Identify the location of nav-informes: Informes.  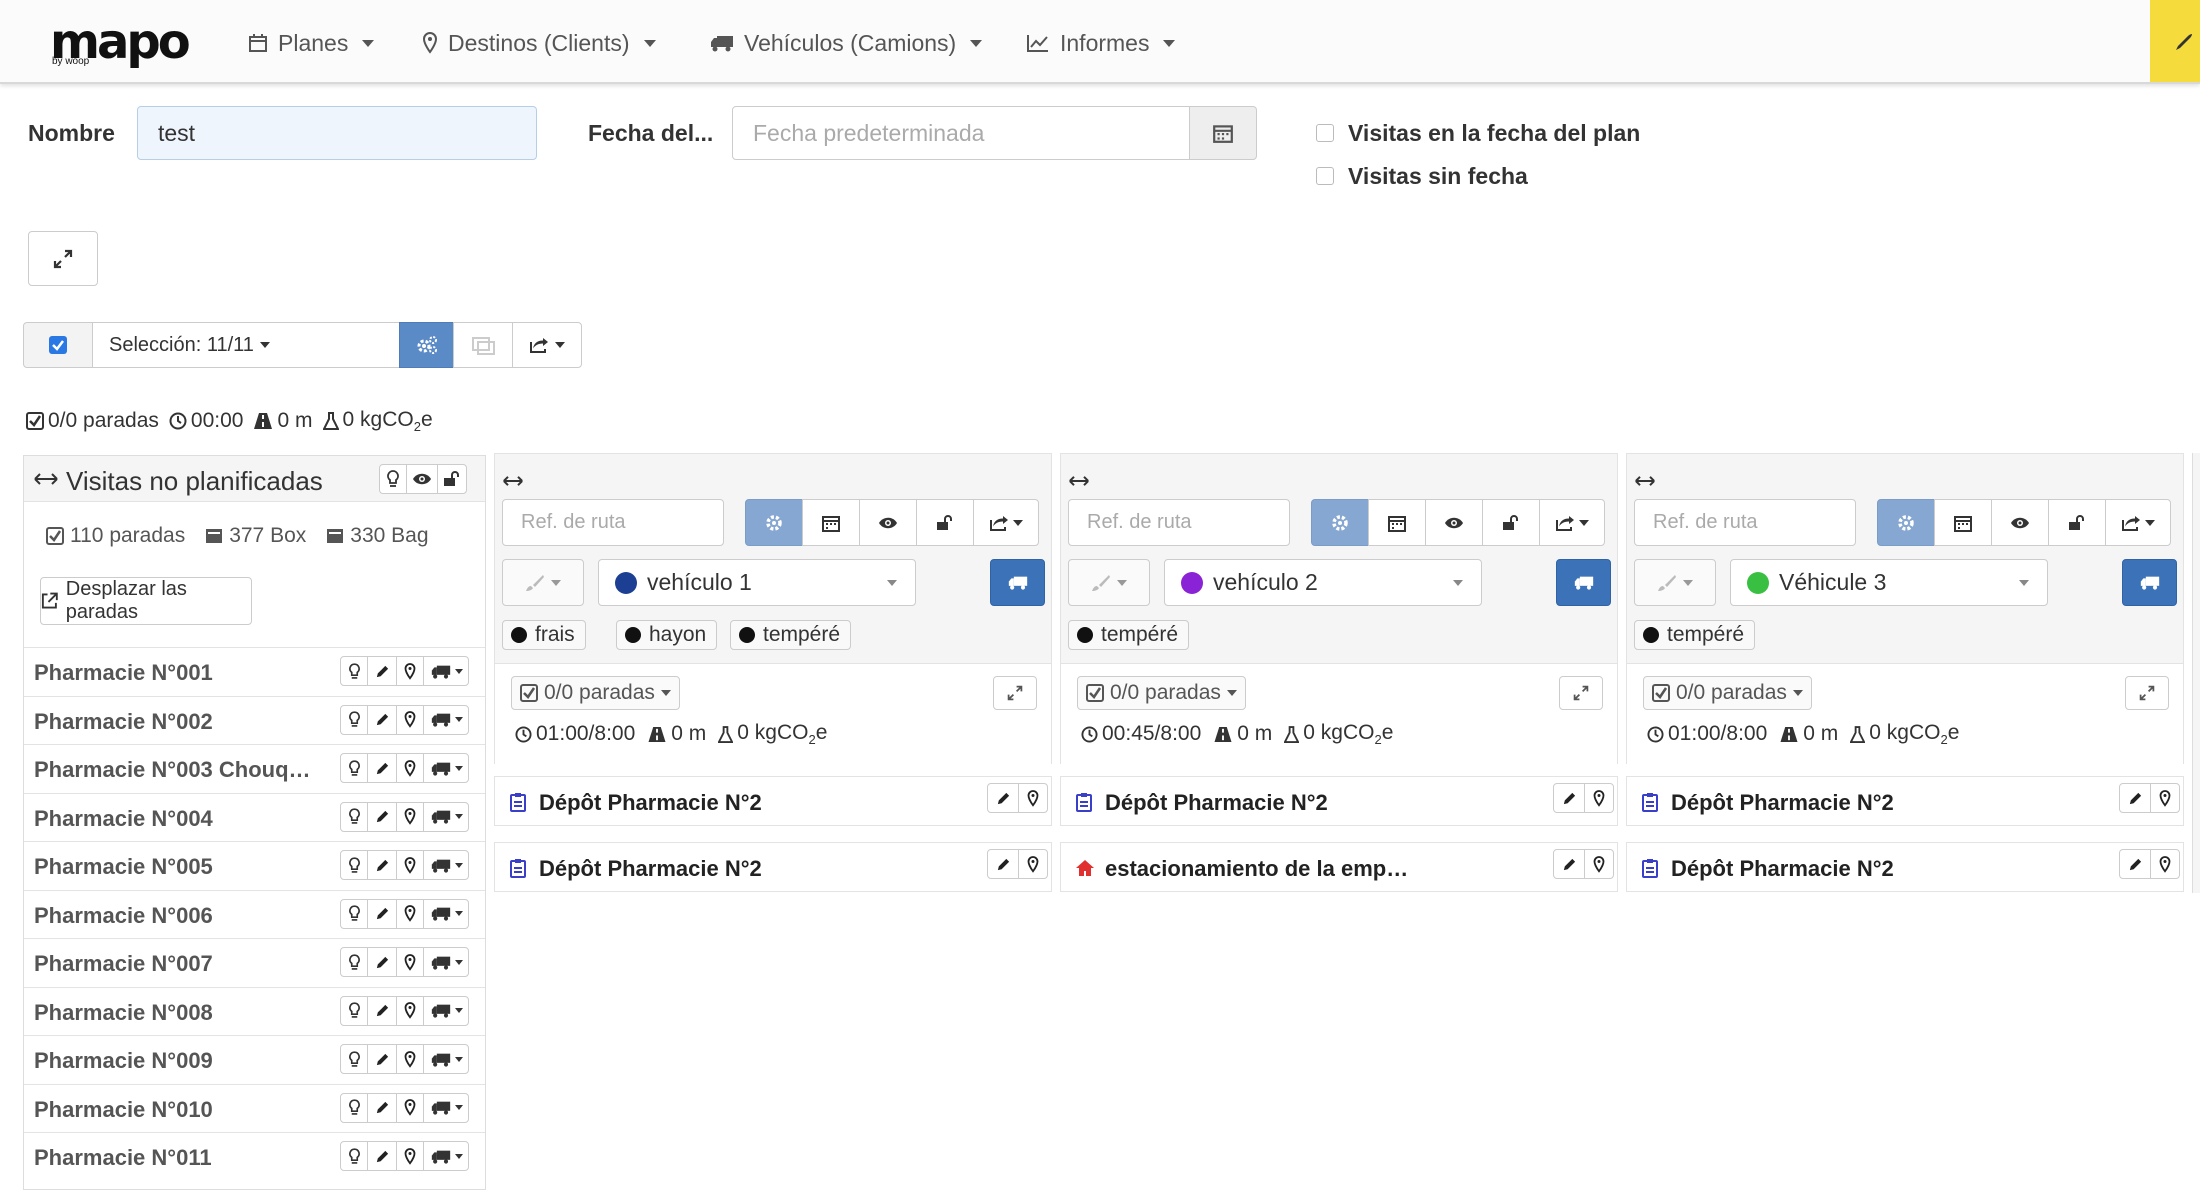
(1101, 43).